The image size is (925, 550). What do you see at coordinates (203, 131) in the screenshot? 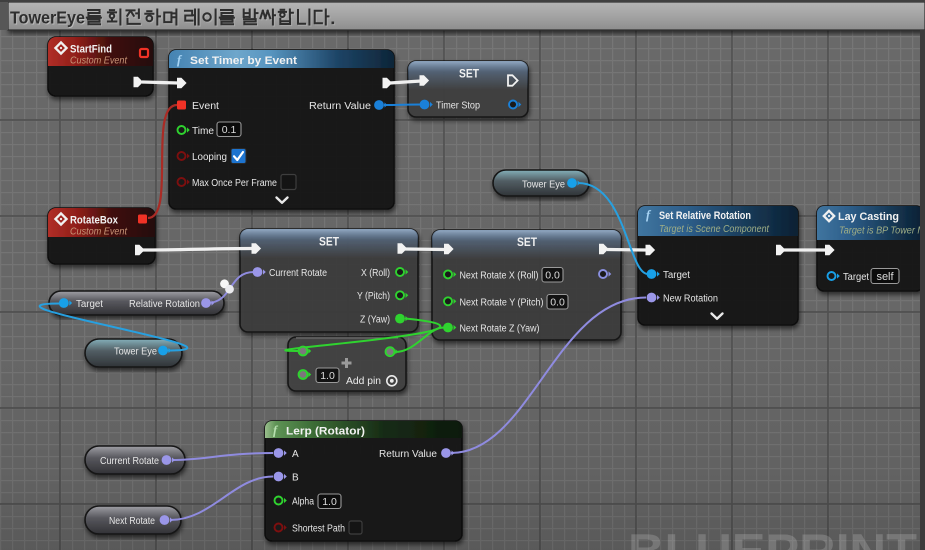
I see `svg-text: Time` at bounding box center [203, 131].